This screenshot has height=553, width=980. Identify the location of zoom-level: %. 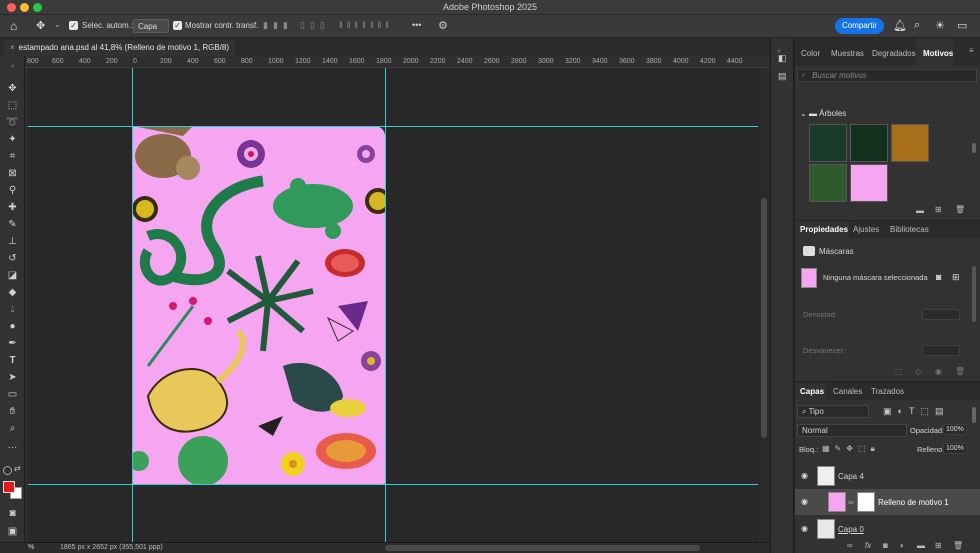
(31, 547).